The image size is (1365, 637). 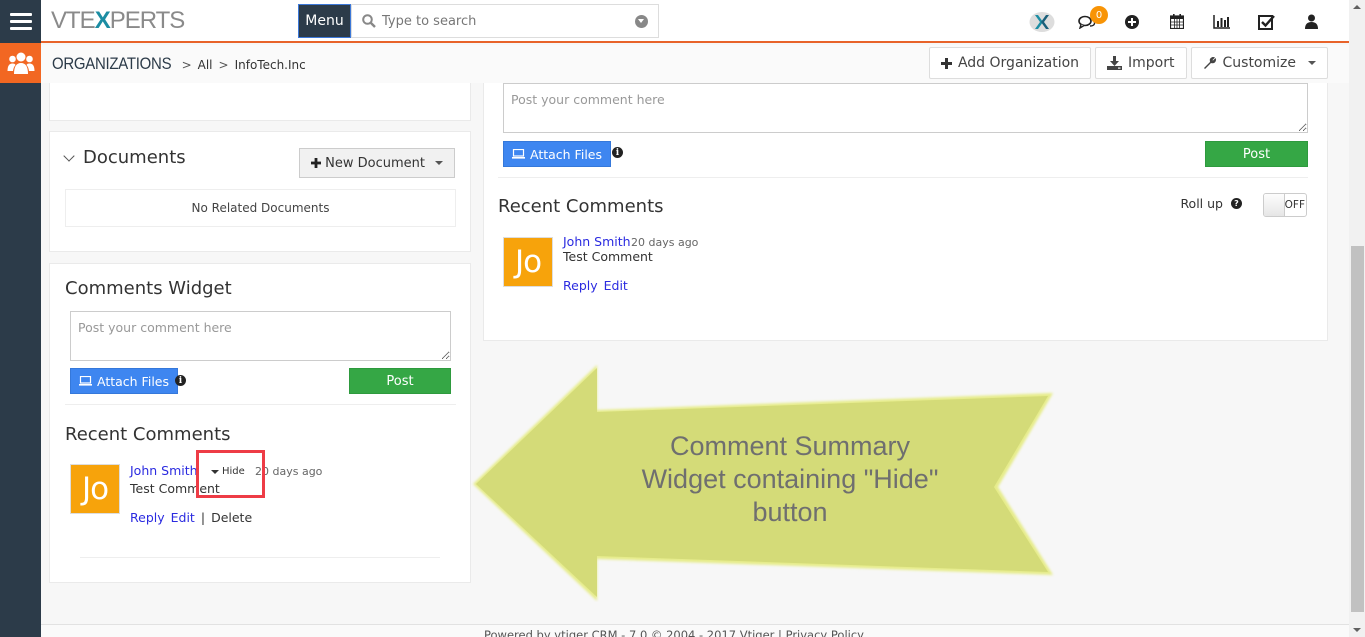 What do you see at coordinates (1086, 21) in the screenshot?
I see `chat-button: 0` at bounding box center [1086, 21].